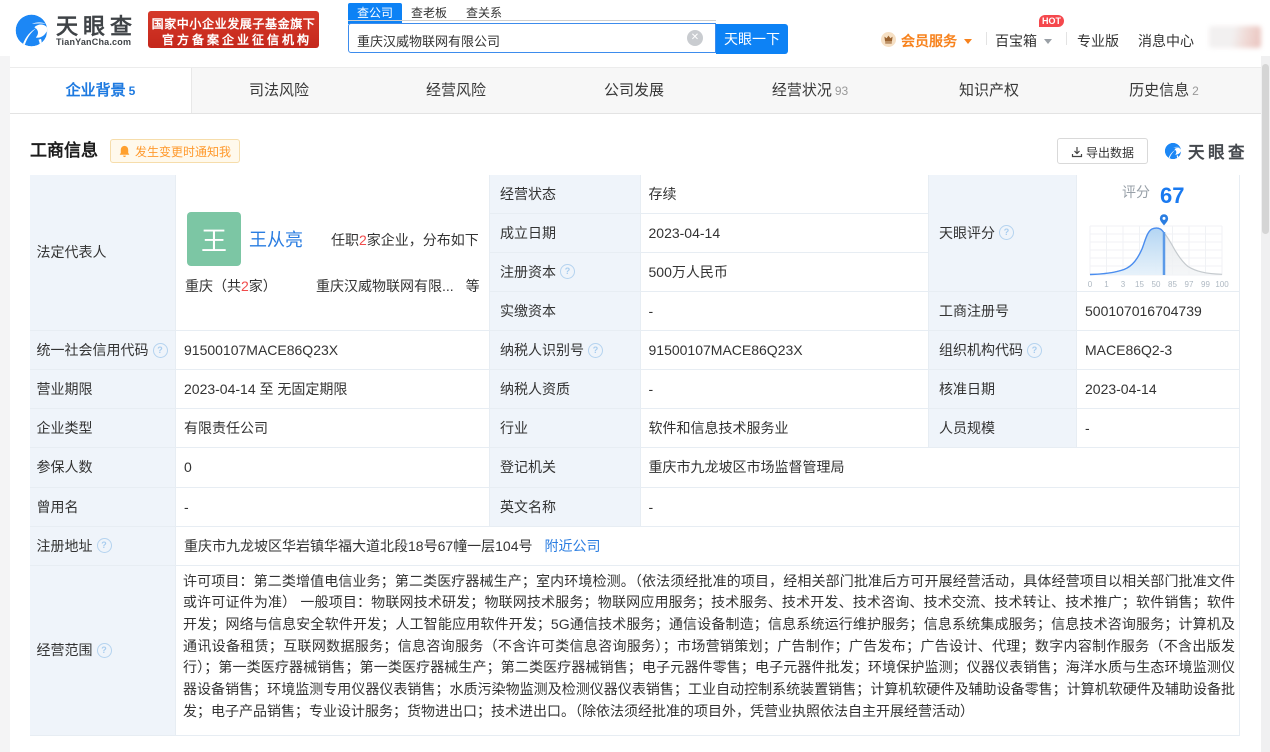 This screenshot has width=1270, height=752. I want to click on svg-text: 97, so click(1189, 284).